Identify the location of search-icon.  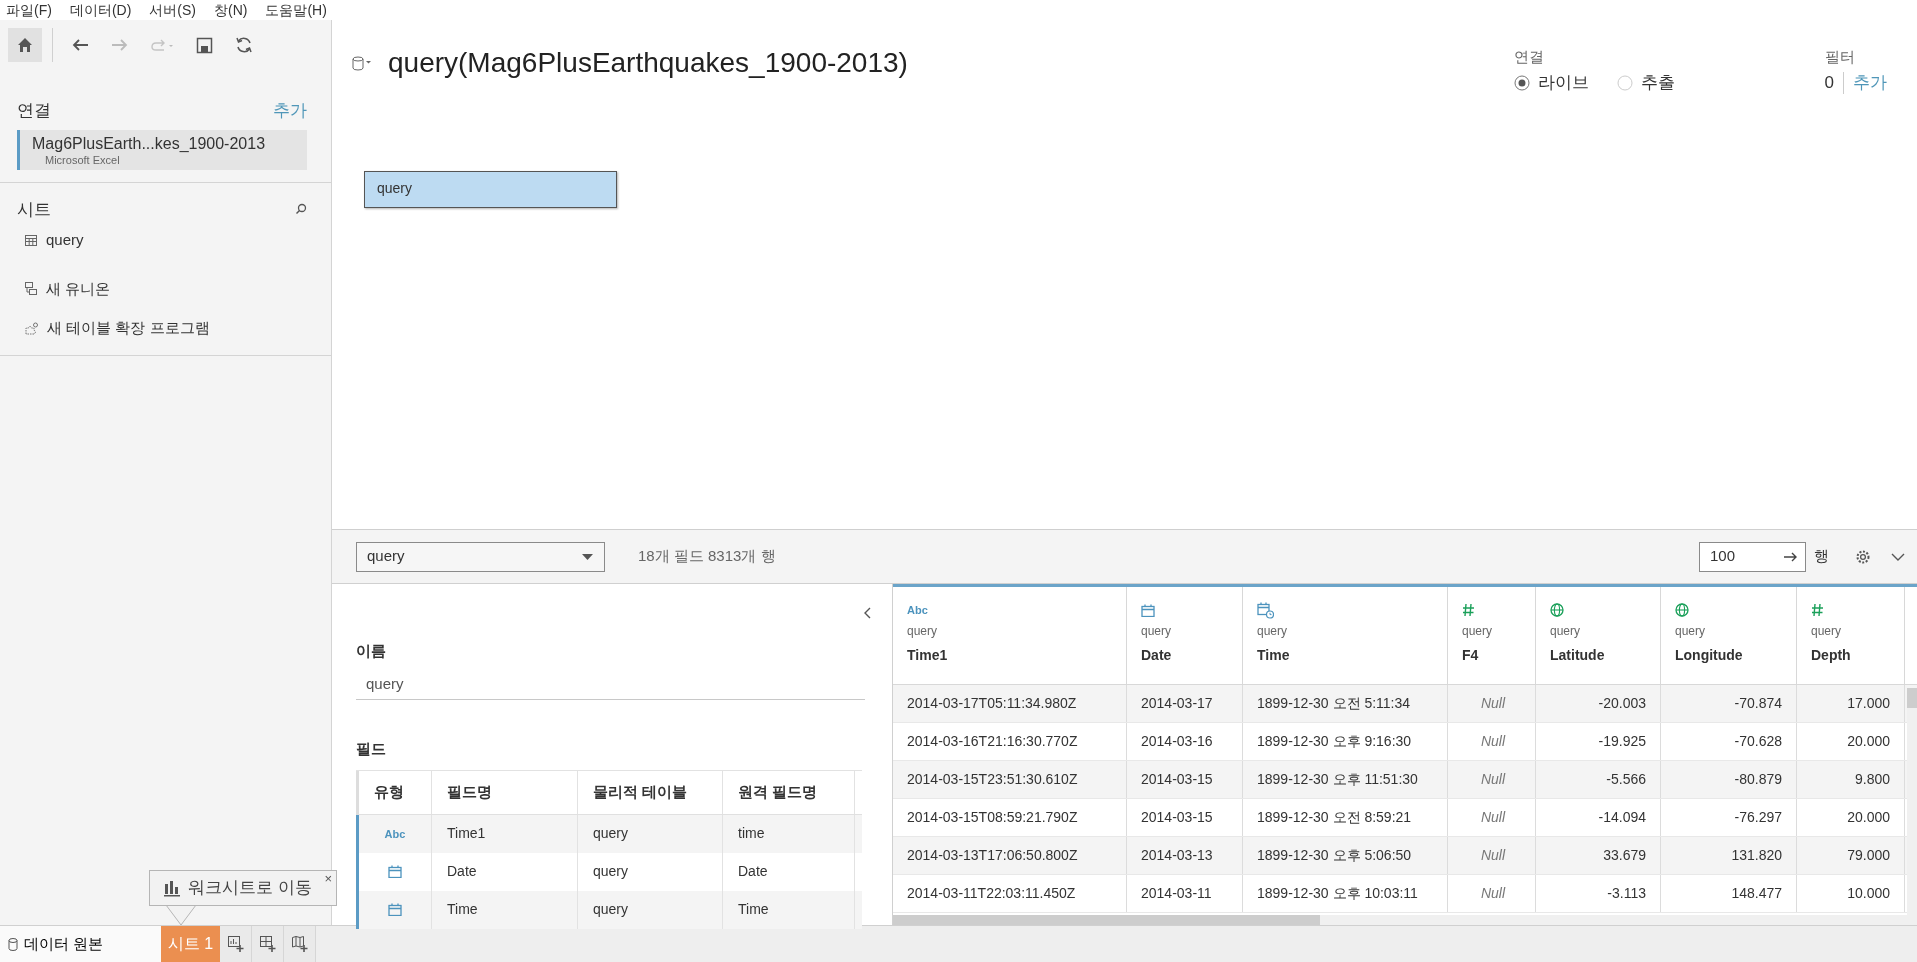
(301, 209).